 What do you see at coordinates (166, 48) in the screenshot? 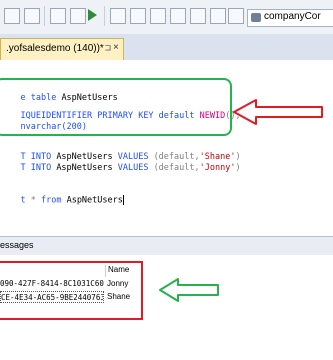
I see `document-tab-strip: .yofsalesdemo (140))* ⊐ ×` at bounding box center [166, 48].